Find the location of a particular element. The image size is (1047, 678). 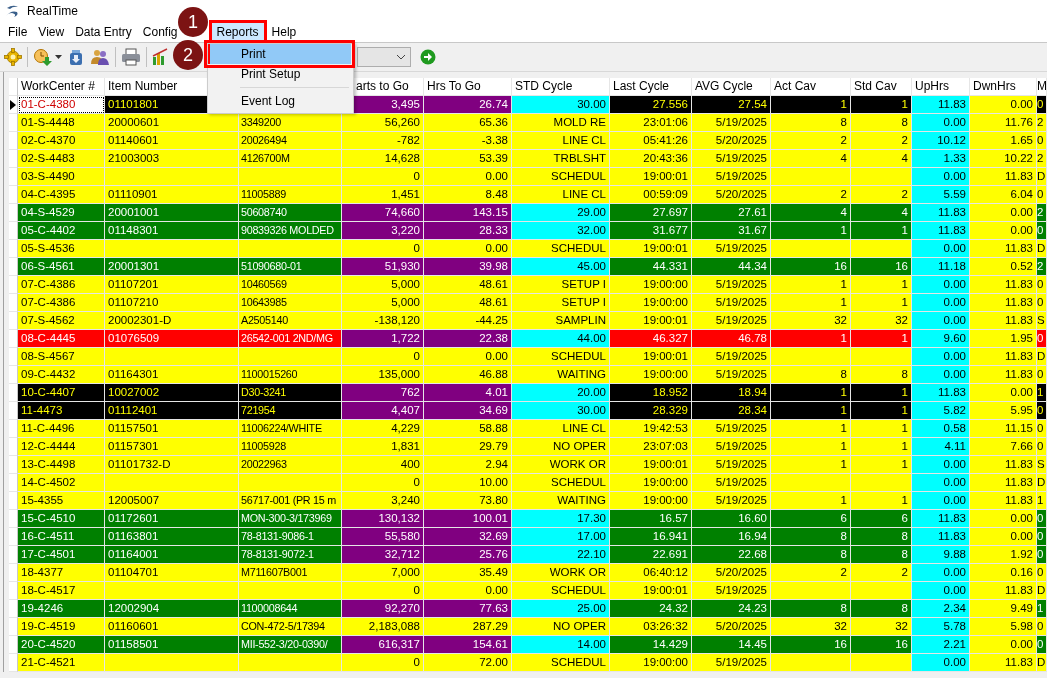

table-cell: 135,000 is located at coordinates (383, 375).